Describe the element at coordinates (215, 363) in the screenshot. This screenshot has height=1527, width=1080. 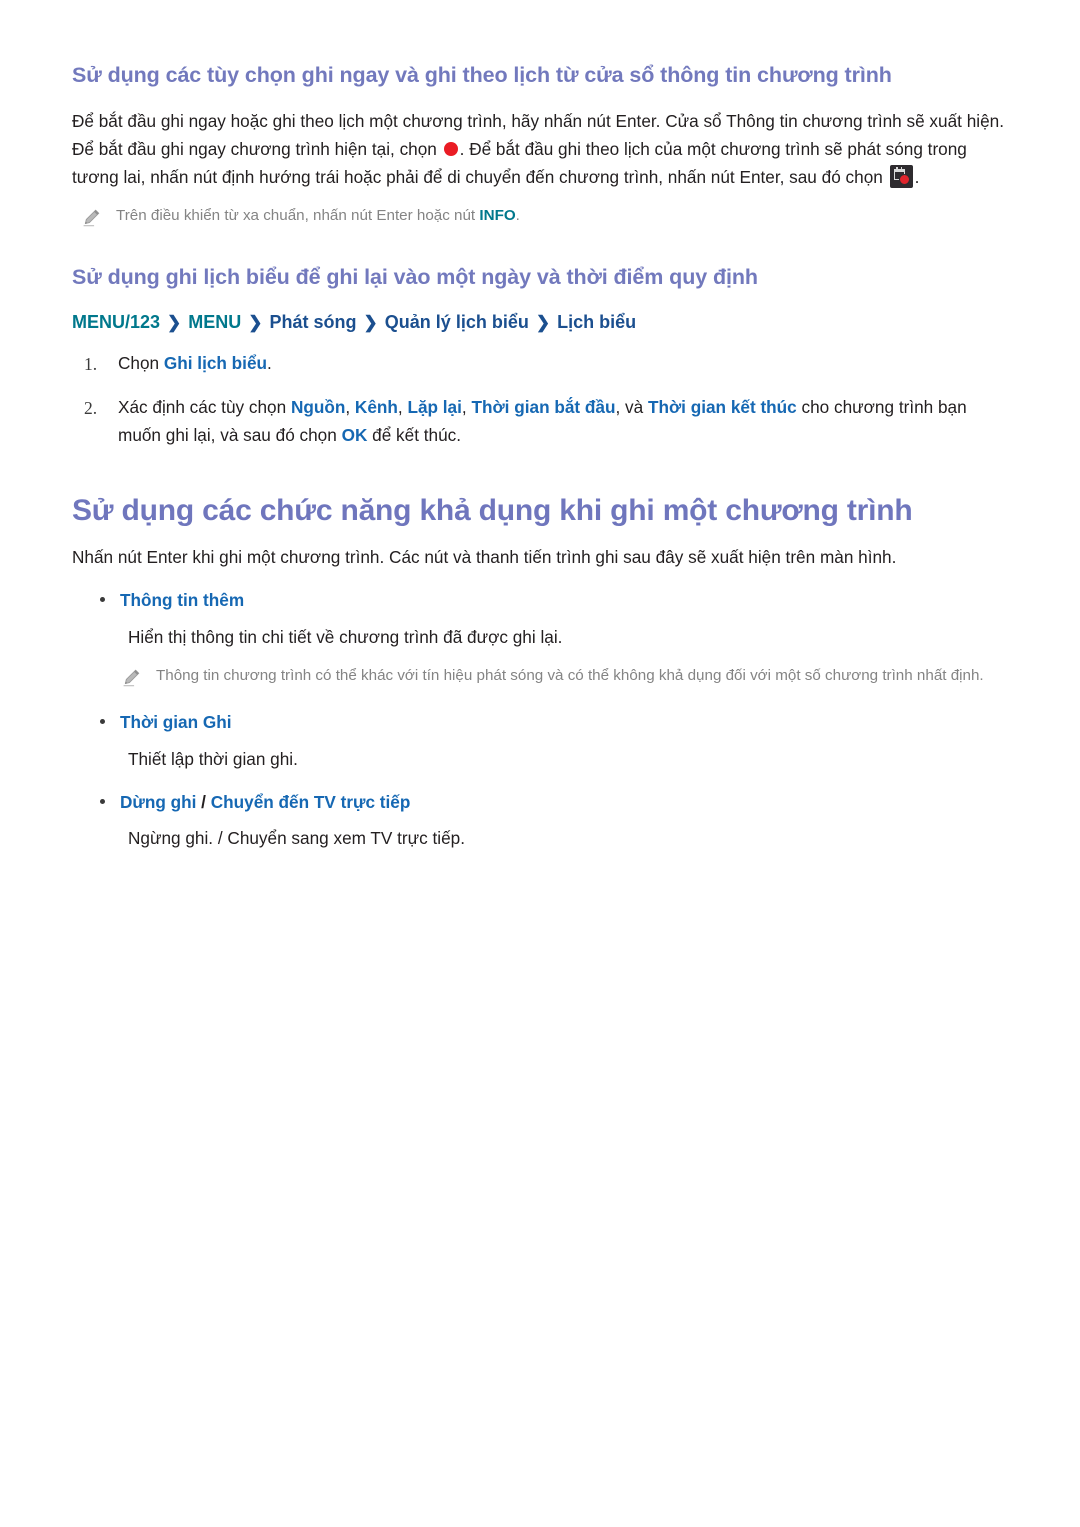
I see `step-term: Ghi lịch biểu` at that location.